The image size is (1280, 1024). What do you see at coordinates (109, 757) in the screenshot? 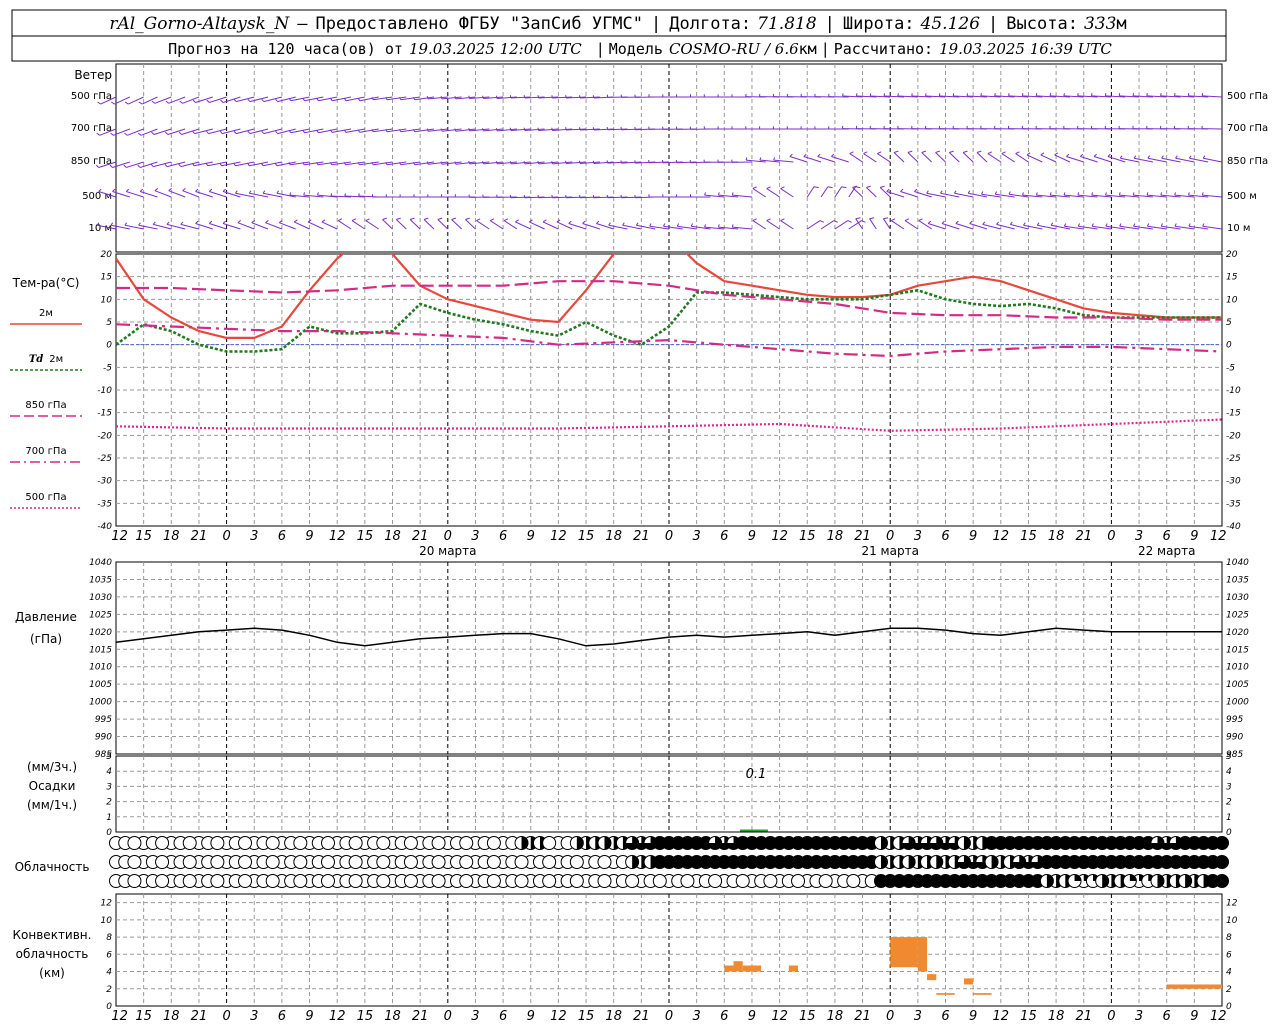
I see `y-tick-label: 5` at bounding box center [109, 757].